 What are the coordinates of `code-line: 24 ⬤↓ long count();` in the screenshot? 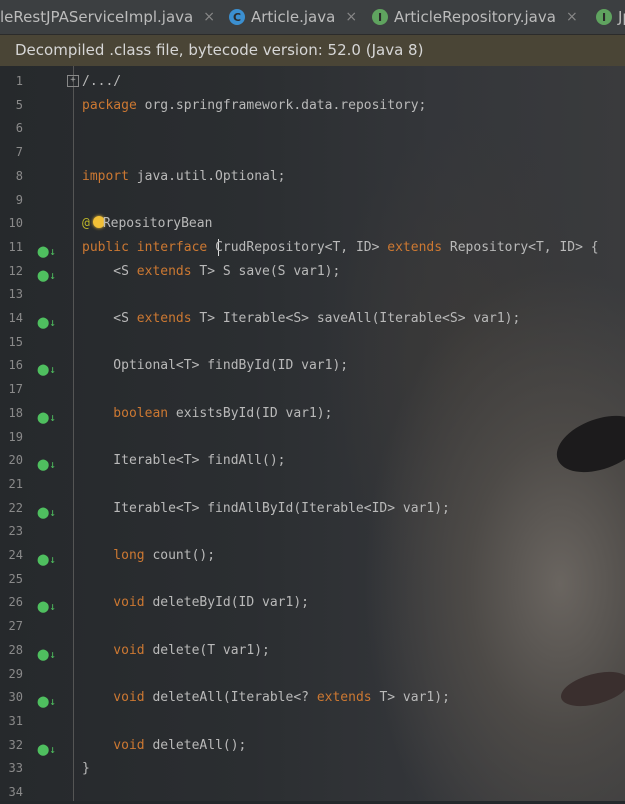 It's located at (312, 555).